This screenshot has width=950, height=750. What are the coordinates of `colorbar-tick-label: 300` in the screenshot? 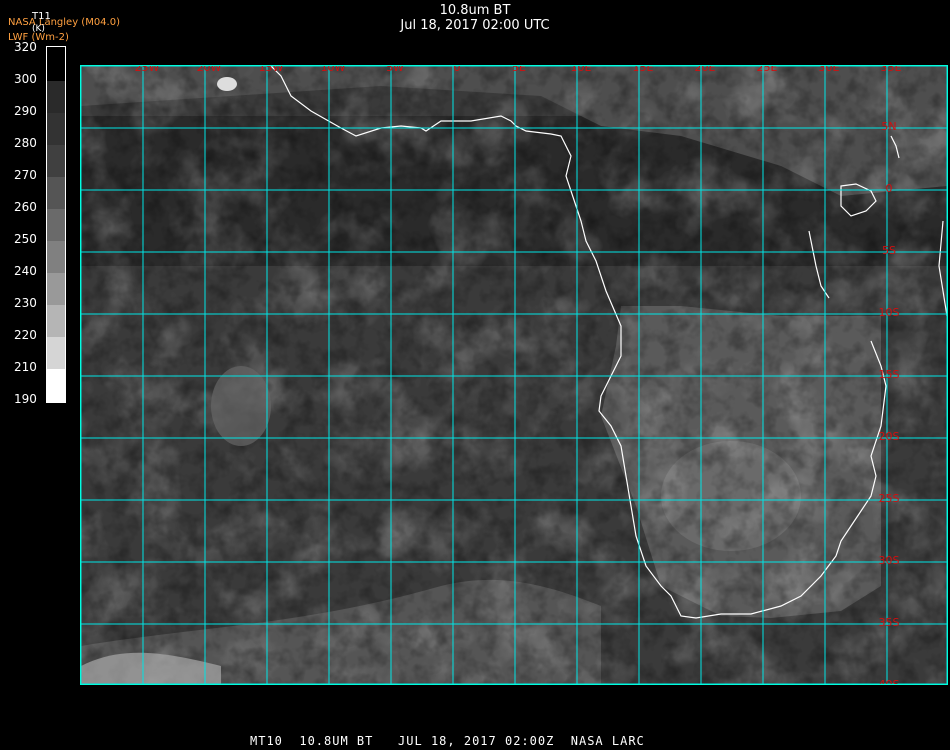 It's located at (25, 79).